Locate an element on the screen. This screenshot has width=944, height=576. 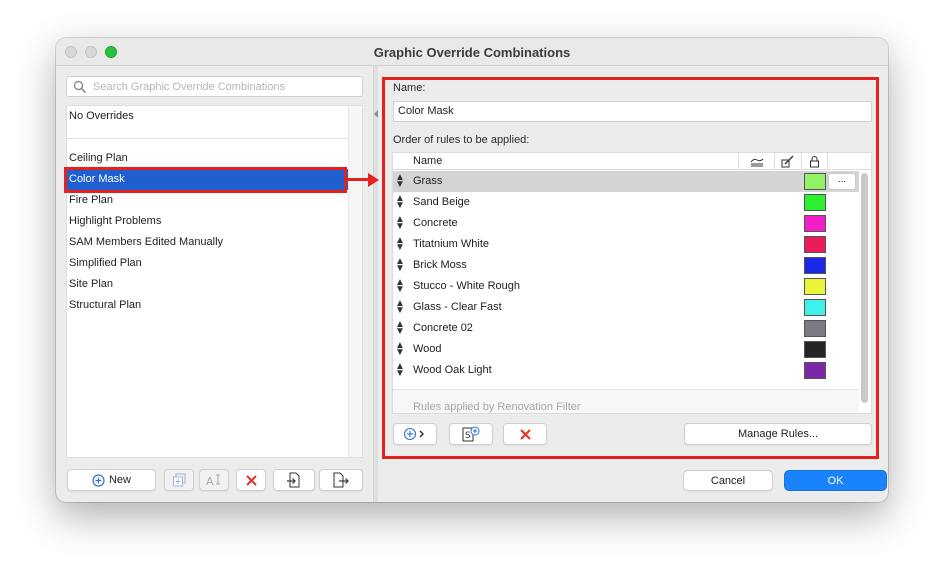
annotation-arrow-line is located at coordinates (358, 179).